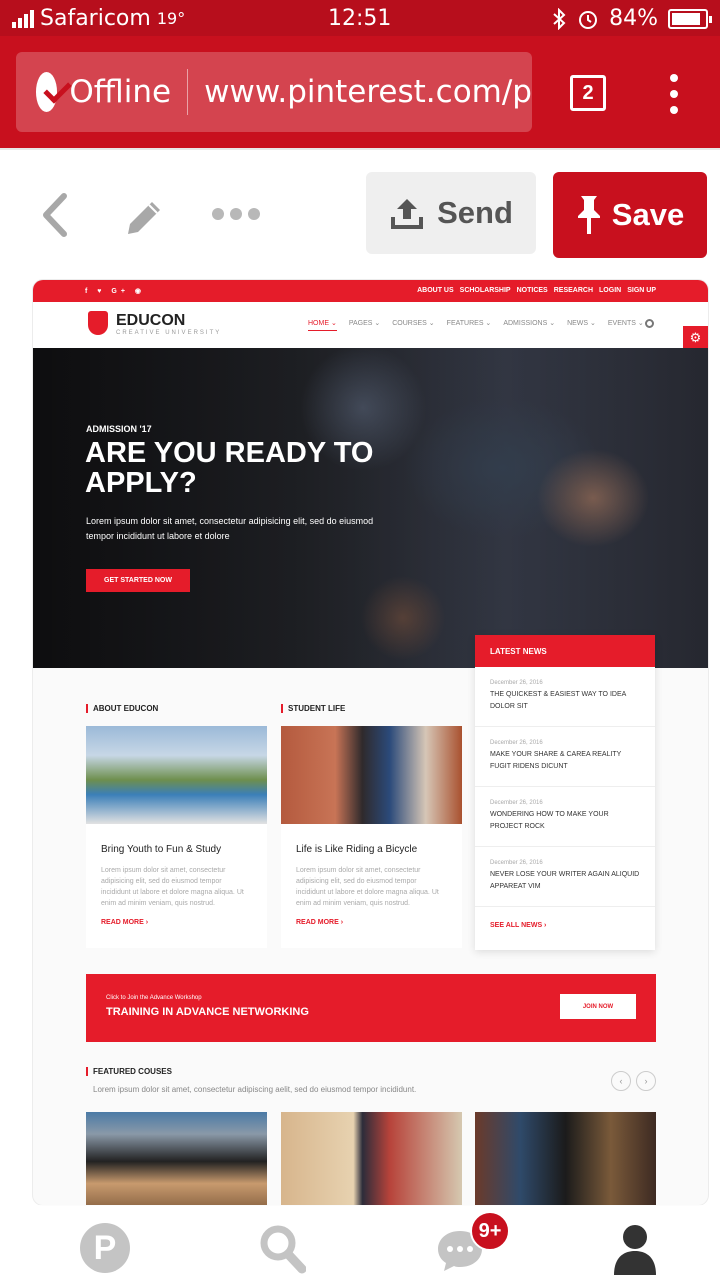 This screenshot has width=720, height=1280. Describe the element at coordinates (282, 1249) in the screenshot. I see `search-icon` at that location.